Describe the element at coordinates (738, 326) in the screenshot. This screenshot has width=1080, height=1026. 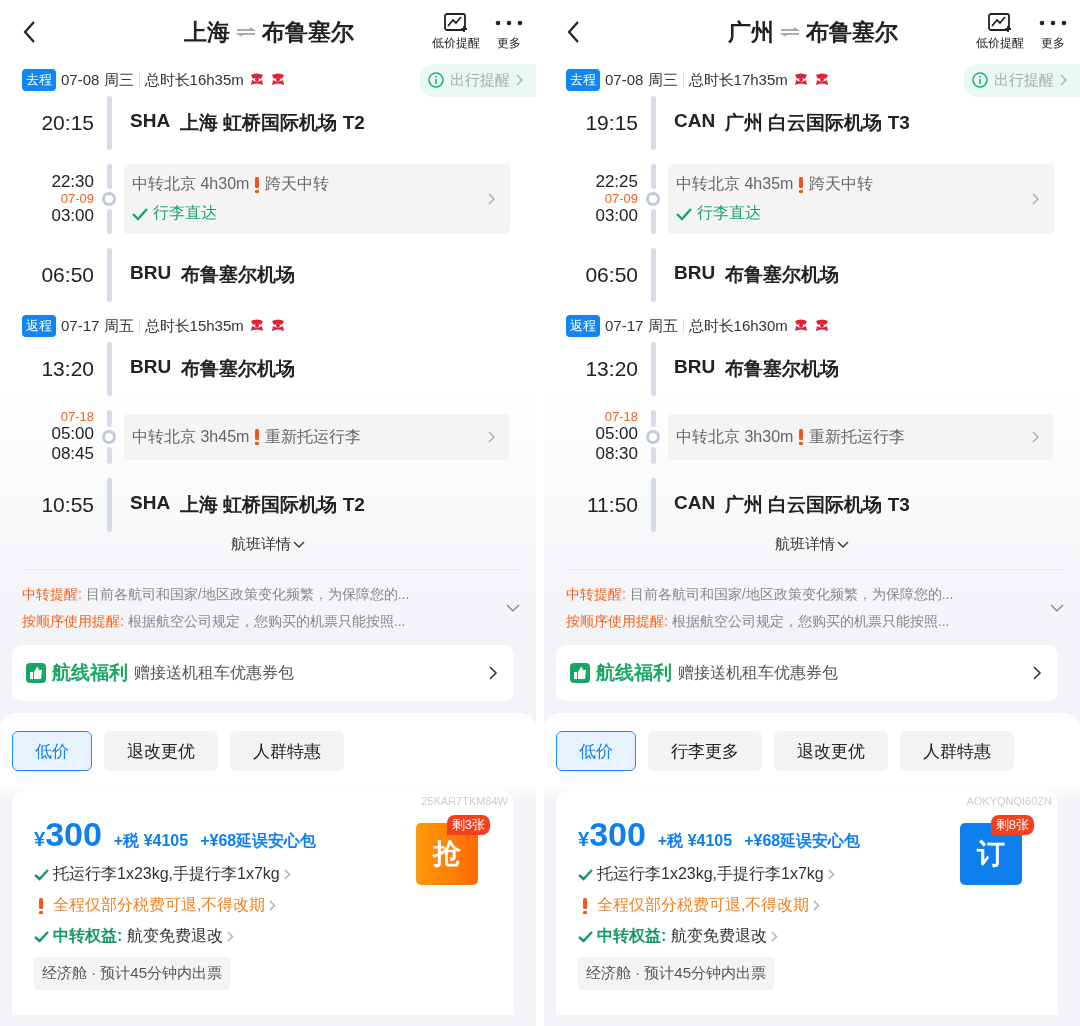
I see `leg-duration: 总时长16h30m` at that location.